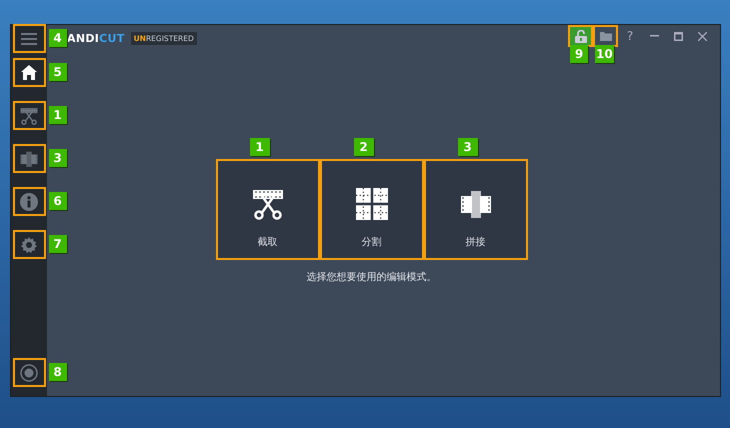  I want to click on close-icon, so click(702, 36).